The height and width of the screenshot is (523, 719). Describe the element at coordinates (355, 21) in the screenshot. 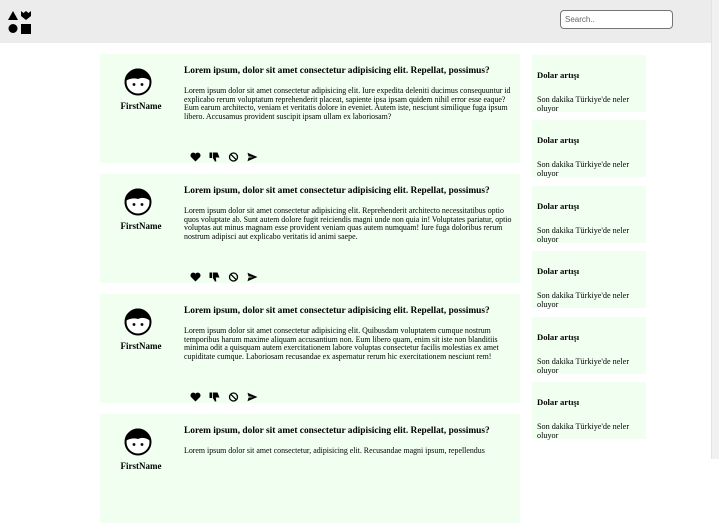

I see `top-header` at that location.